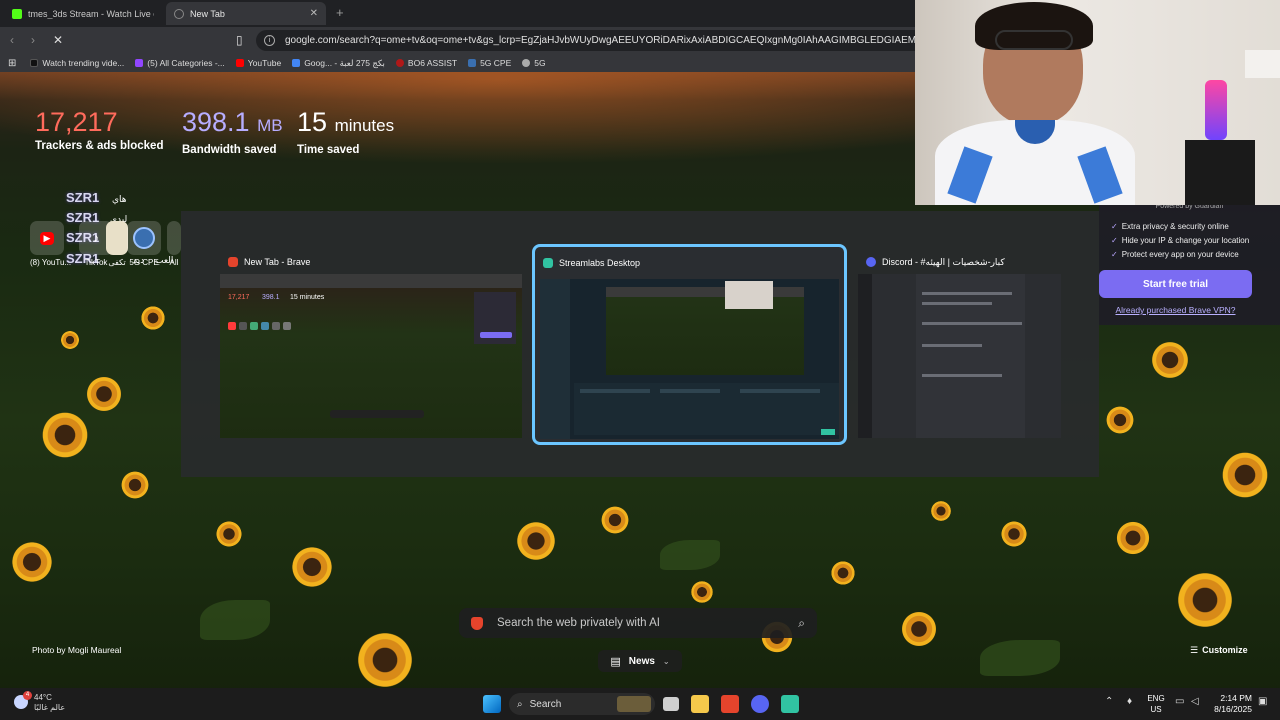 This screenshot has height=720, width=1280. I want to click on start-free-trial-button: Start free trial, so click(1175, 284).